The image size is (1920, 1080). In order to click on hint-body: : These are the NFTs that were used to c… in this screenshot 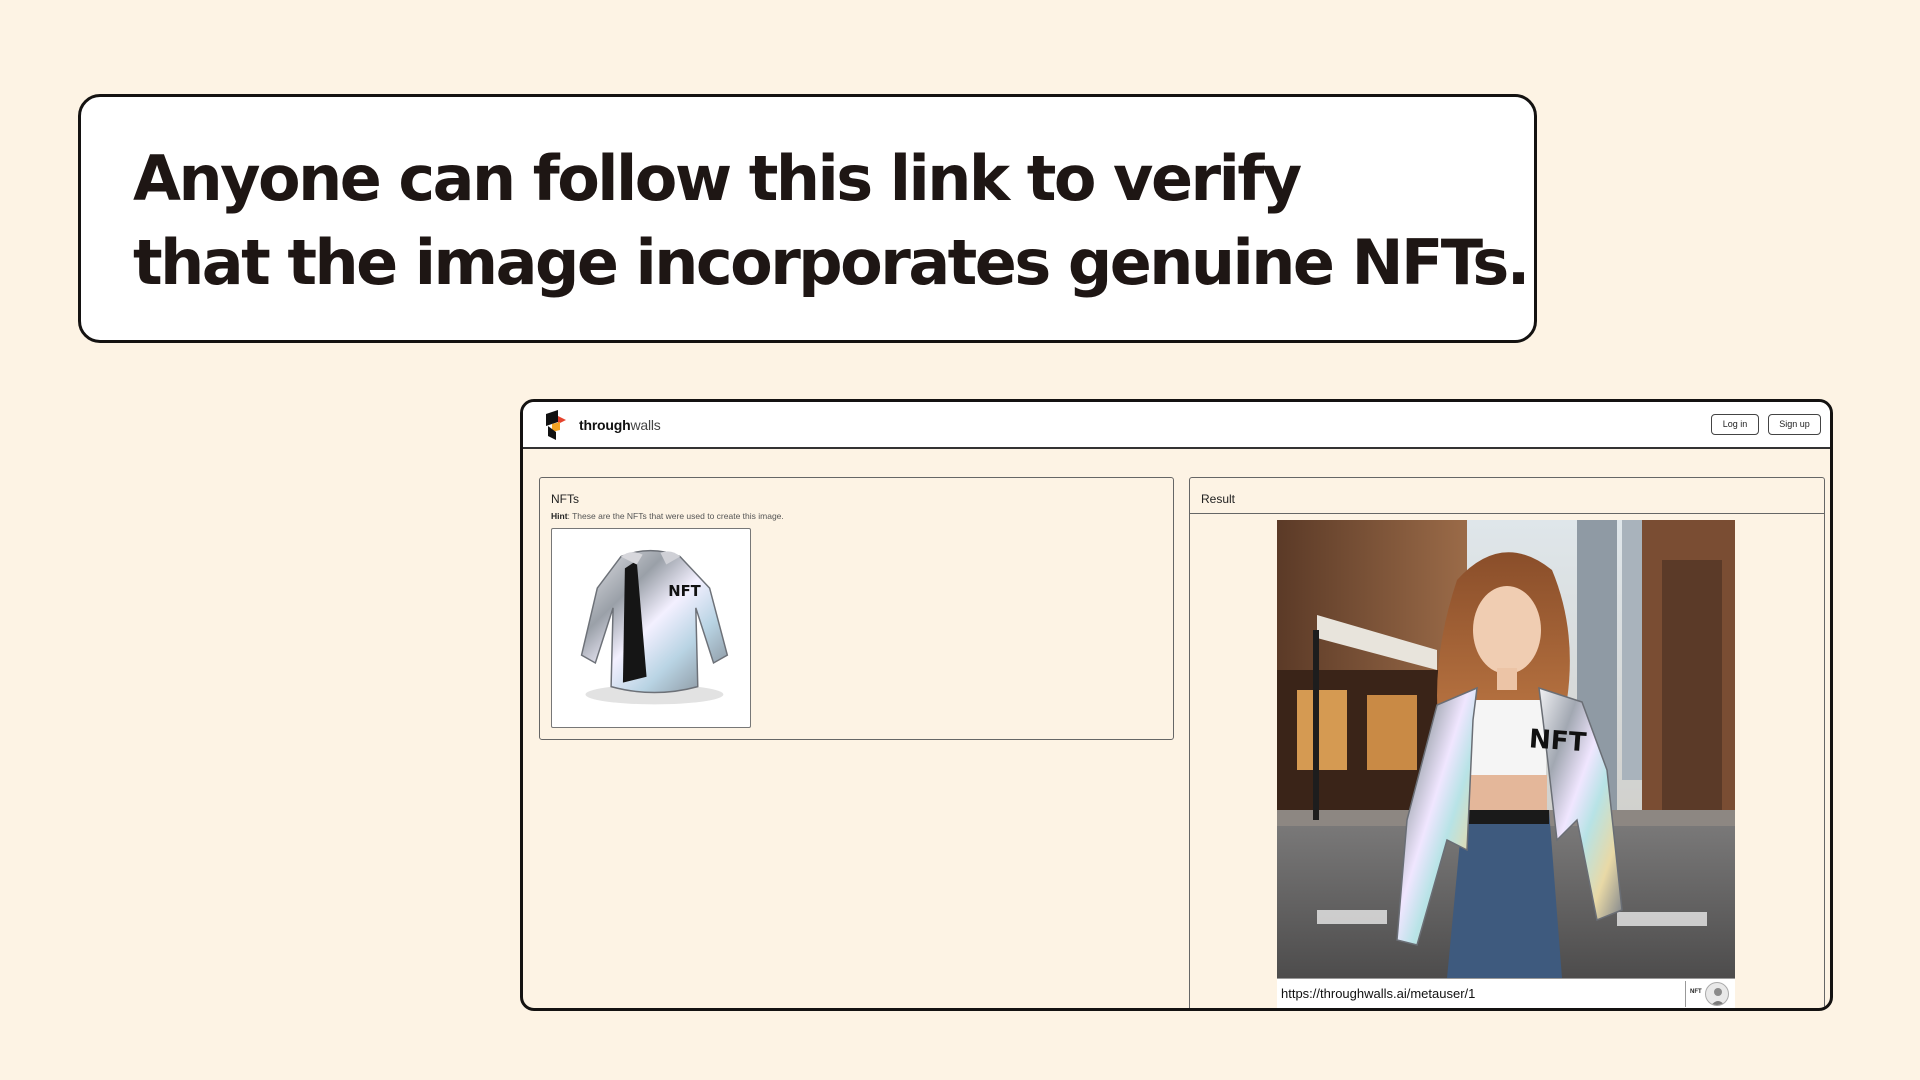, I will do `click(675, 516)`.